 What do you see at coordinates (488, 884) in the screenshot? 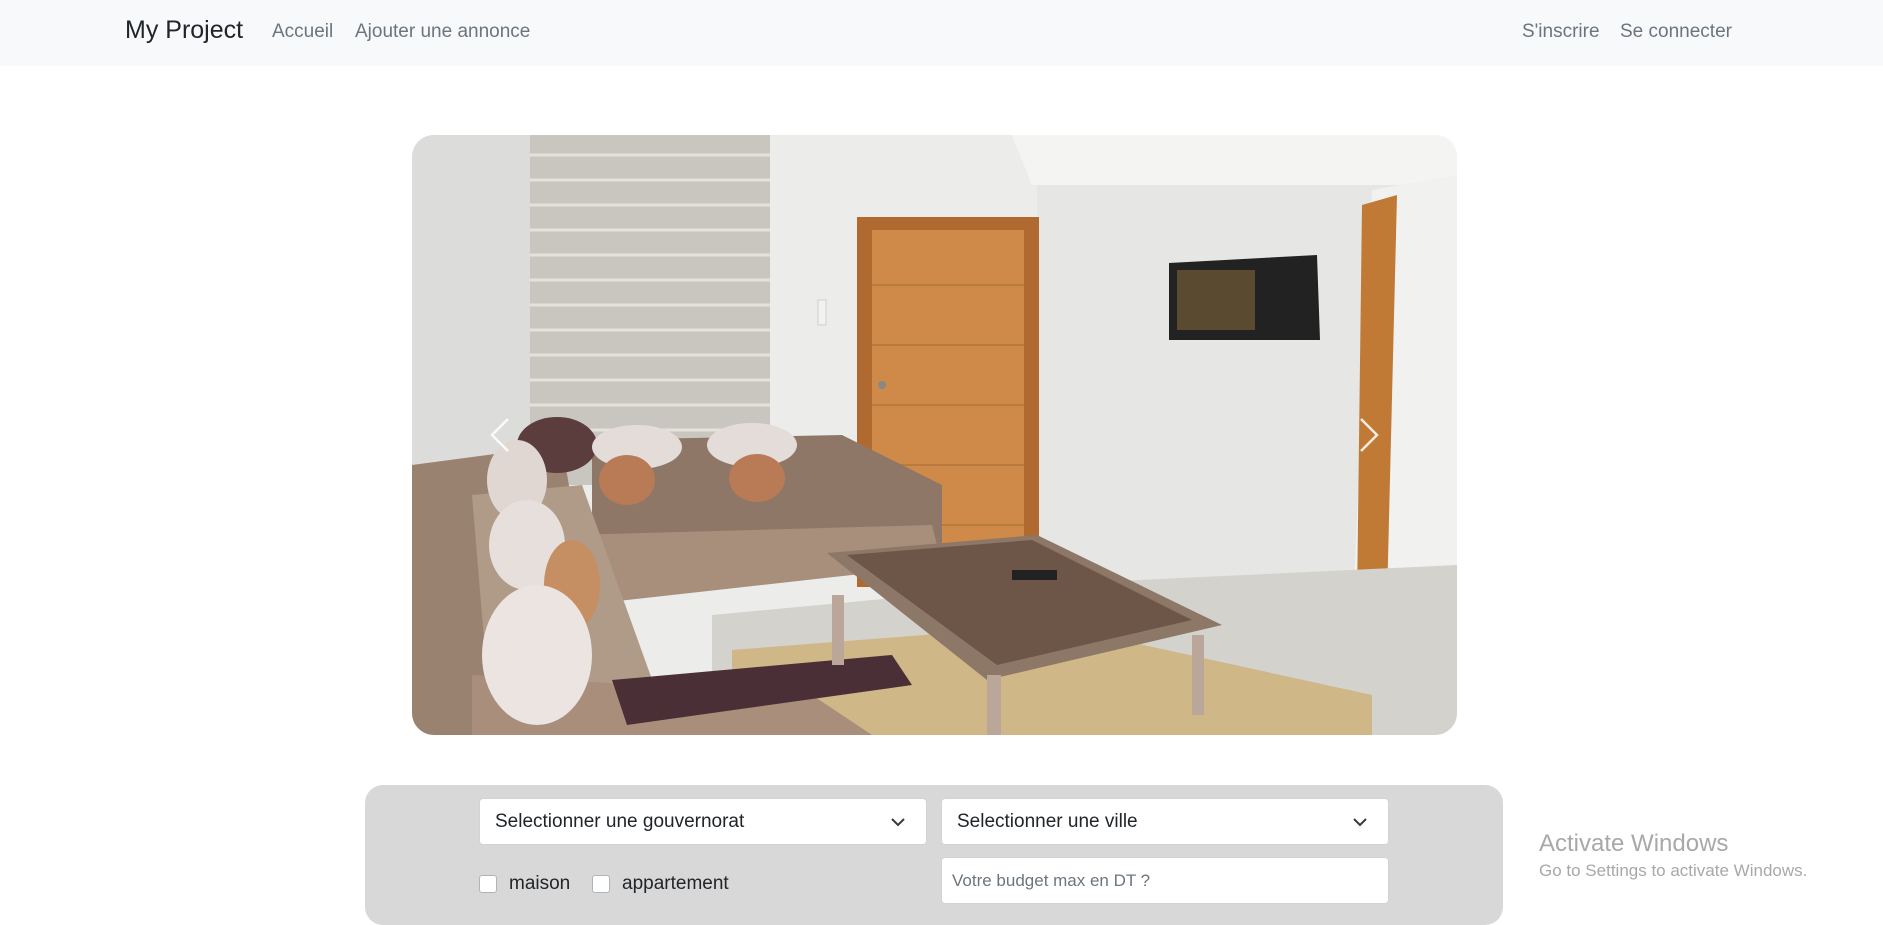
I see `maison-checkbox-box` at bounding box center [488, 884].